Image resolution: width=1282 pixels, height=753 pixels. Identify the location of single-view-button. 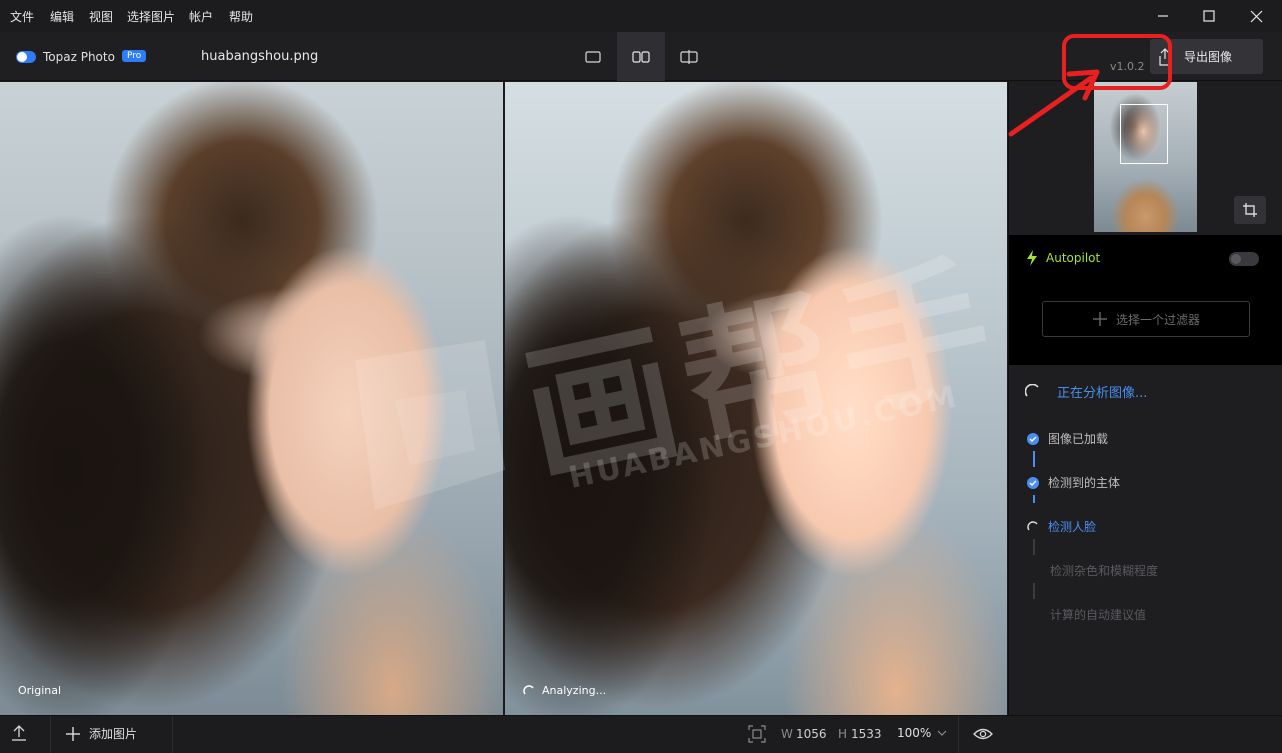
(593, 56).